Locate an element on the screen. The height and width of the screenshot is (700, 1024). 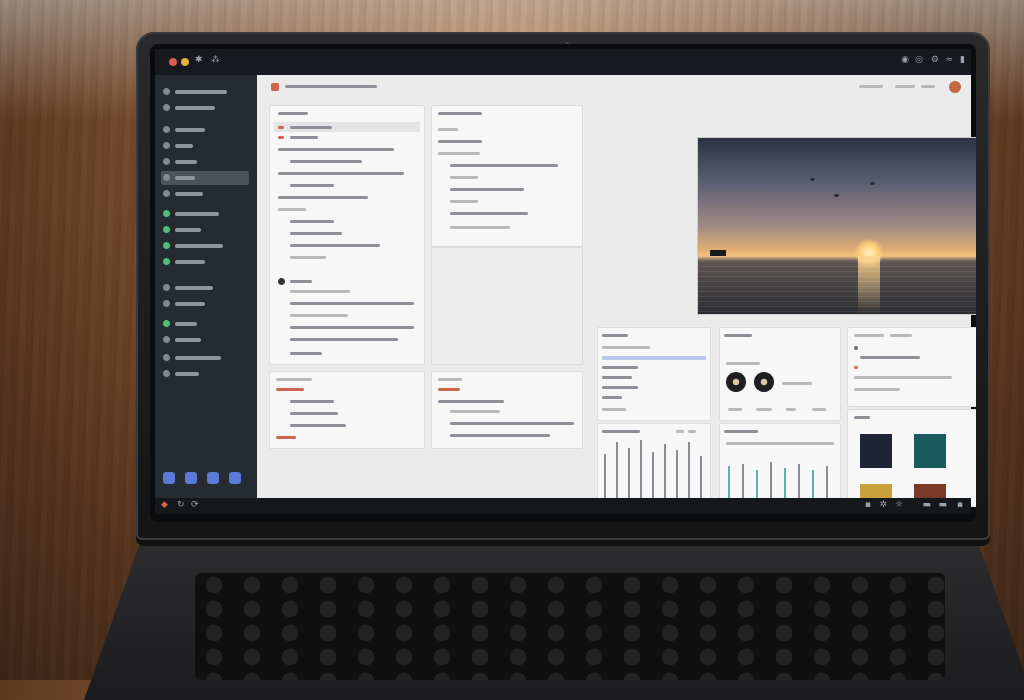
gear-icon: ✱ is located at coordinates (199, 60).